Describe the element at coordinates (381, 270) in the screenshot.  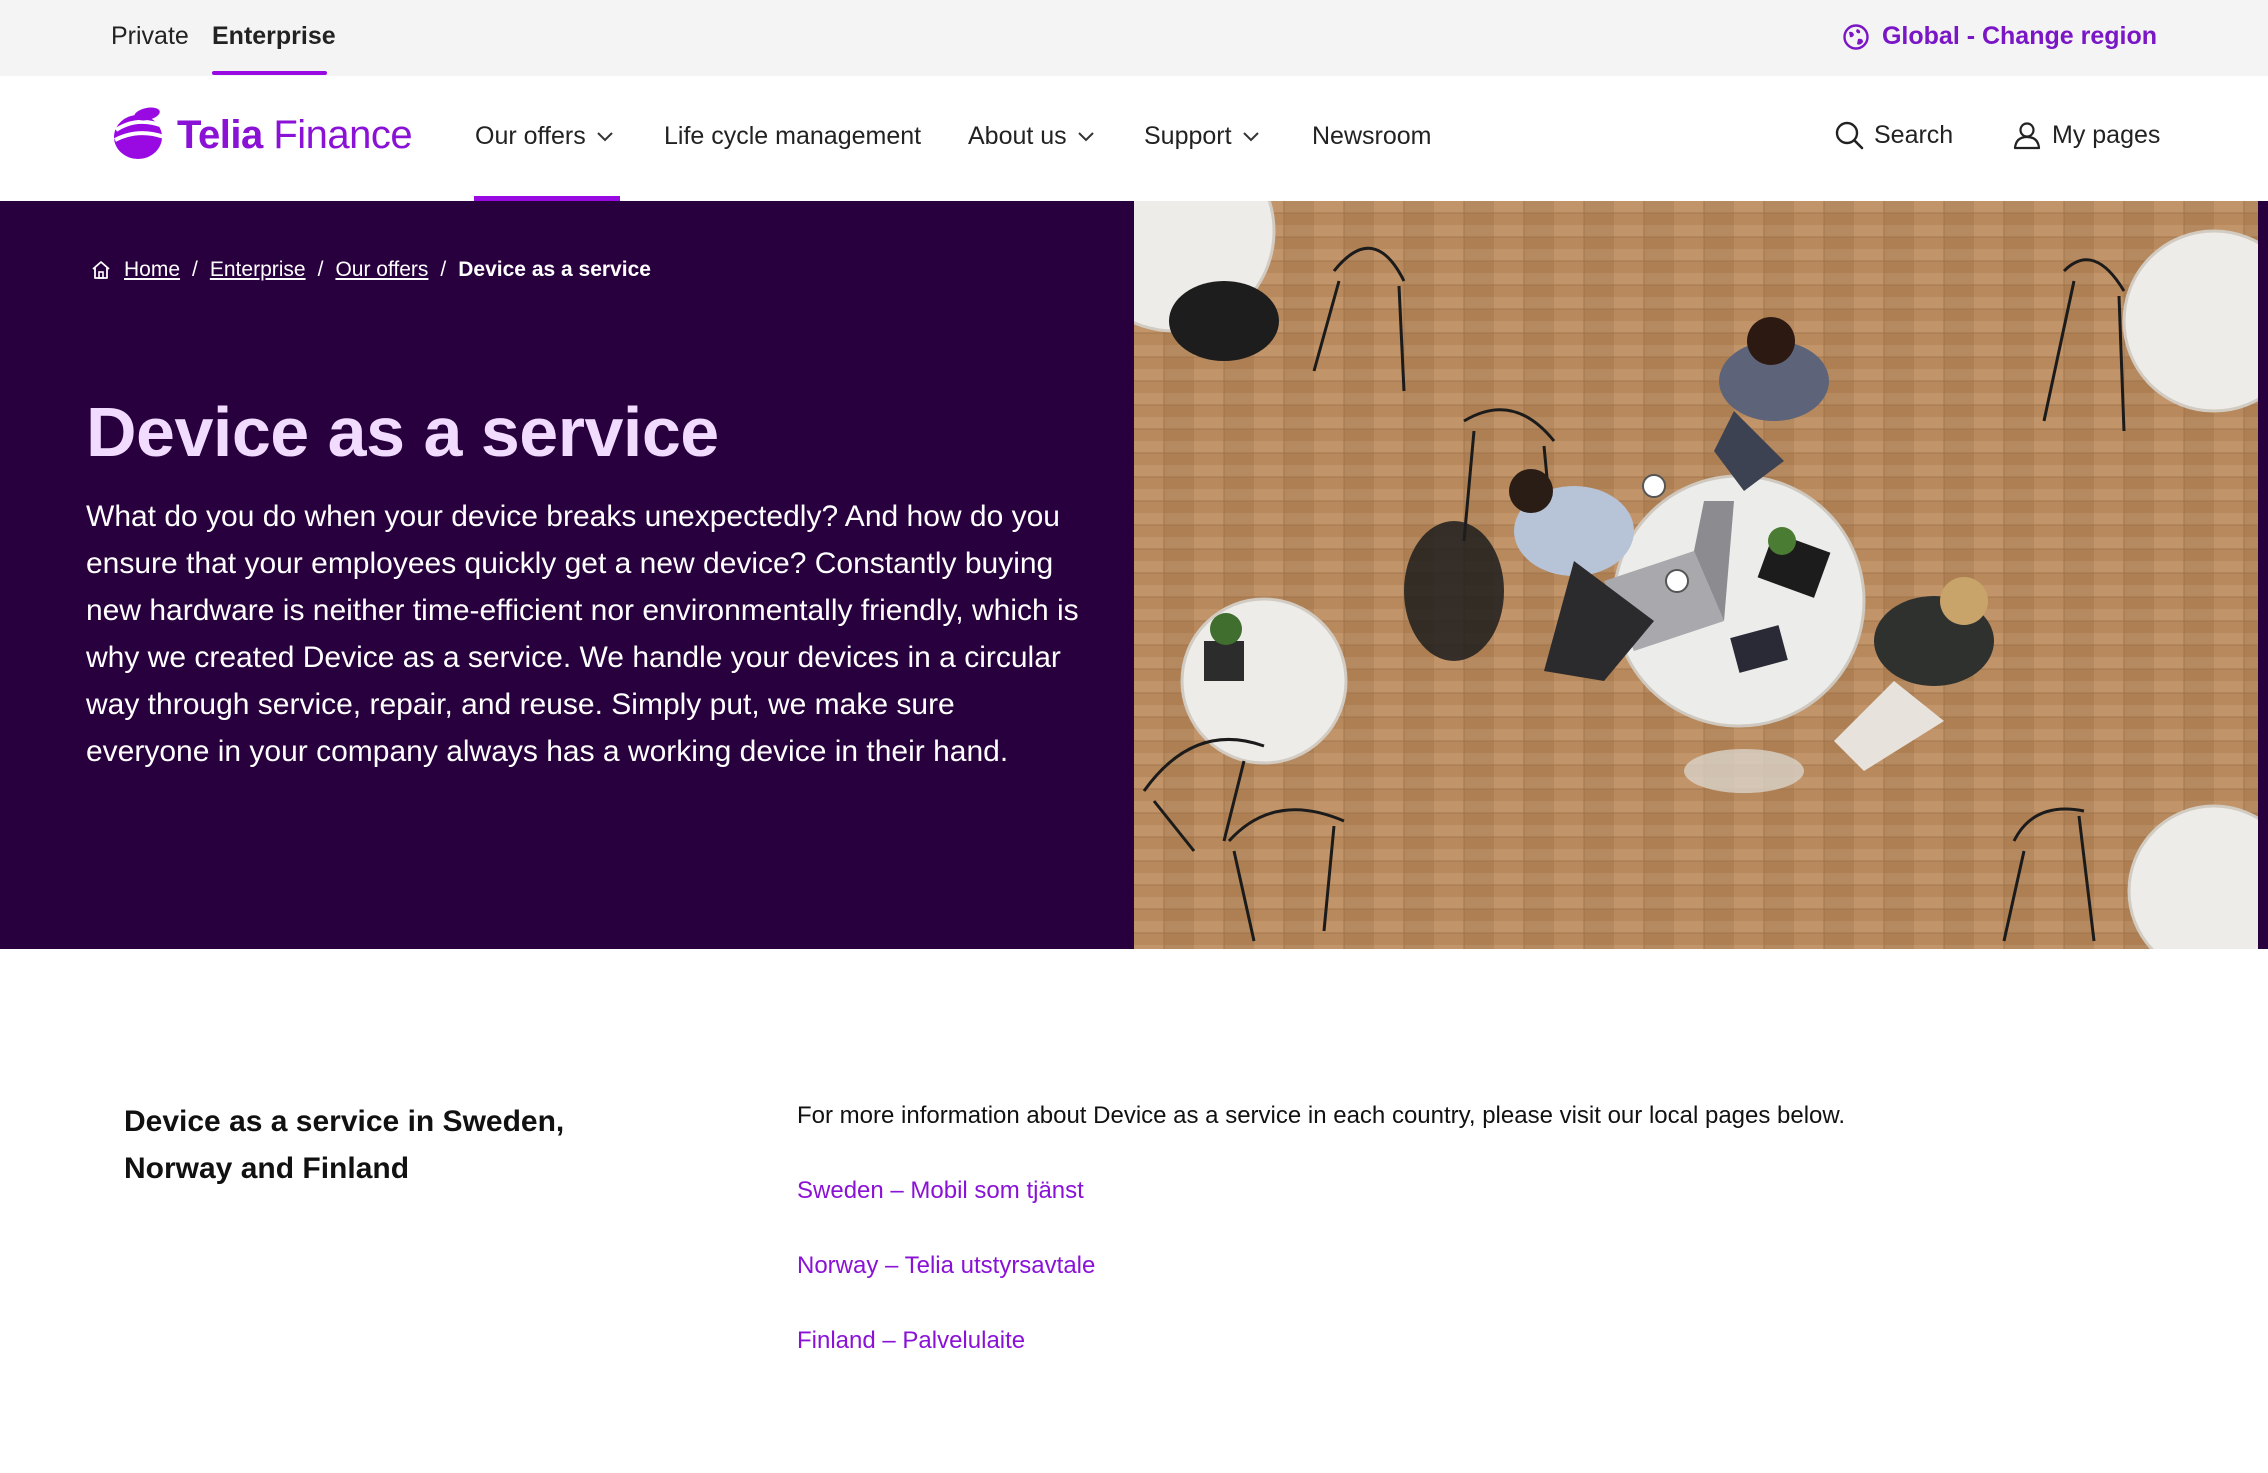
I see `breadcrumb-our-offers: Our offers` at that location.